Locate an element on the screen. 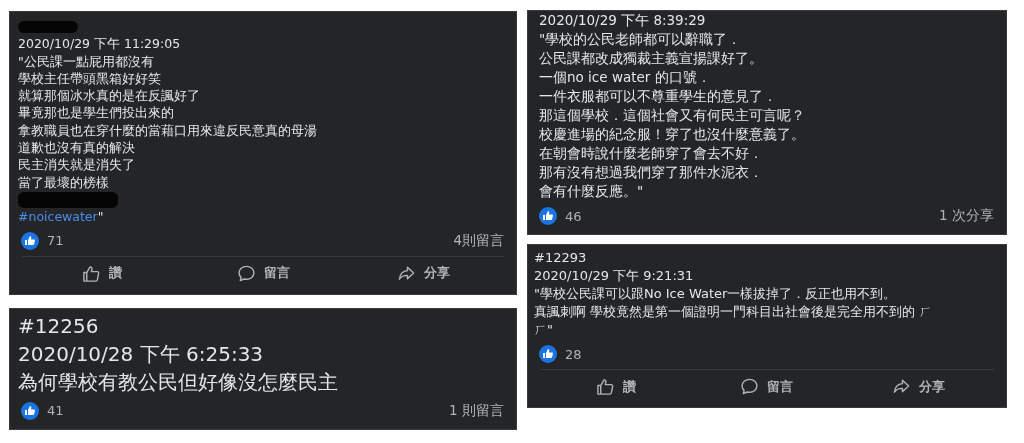 The height and width of the screenshot is (443, 1024). post-text-line: 那有沒有想過我們穿了那件水泥衣． is located at coordinates (651, 172).